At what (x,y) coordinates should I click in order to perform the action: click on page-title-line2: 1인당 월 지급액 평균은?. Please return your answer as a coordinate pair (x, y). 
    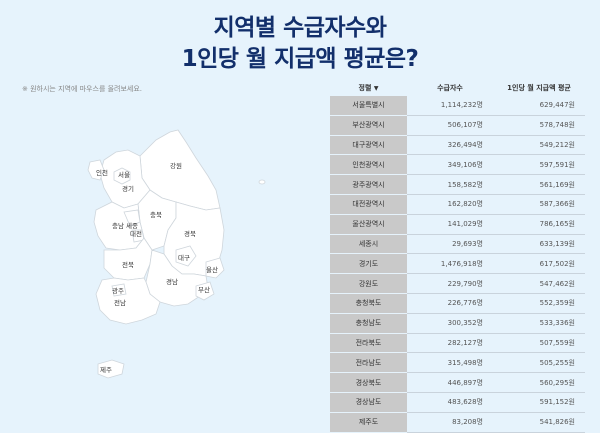
    Looking at the image, I should click on (300, 59).